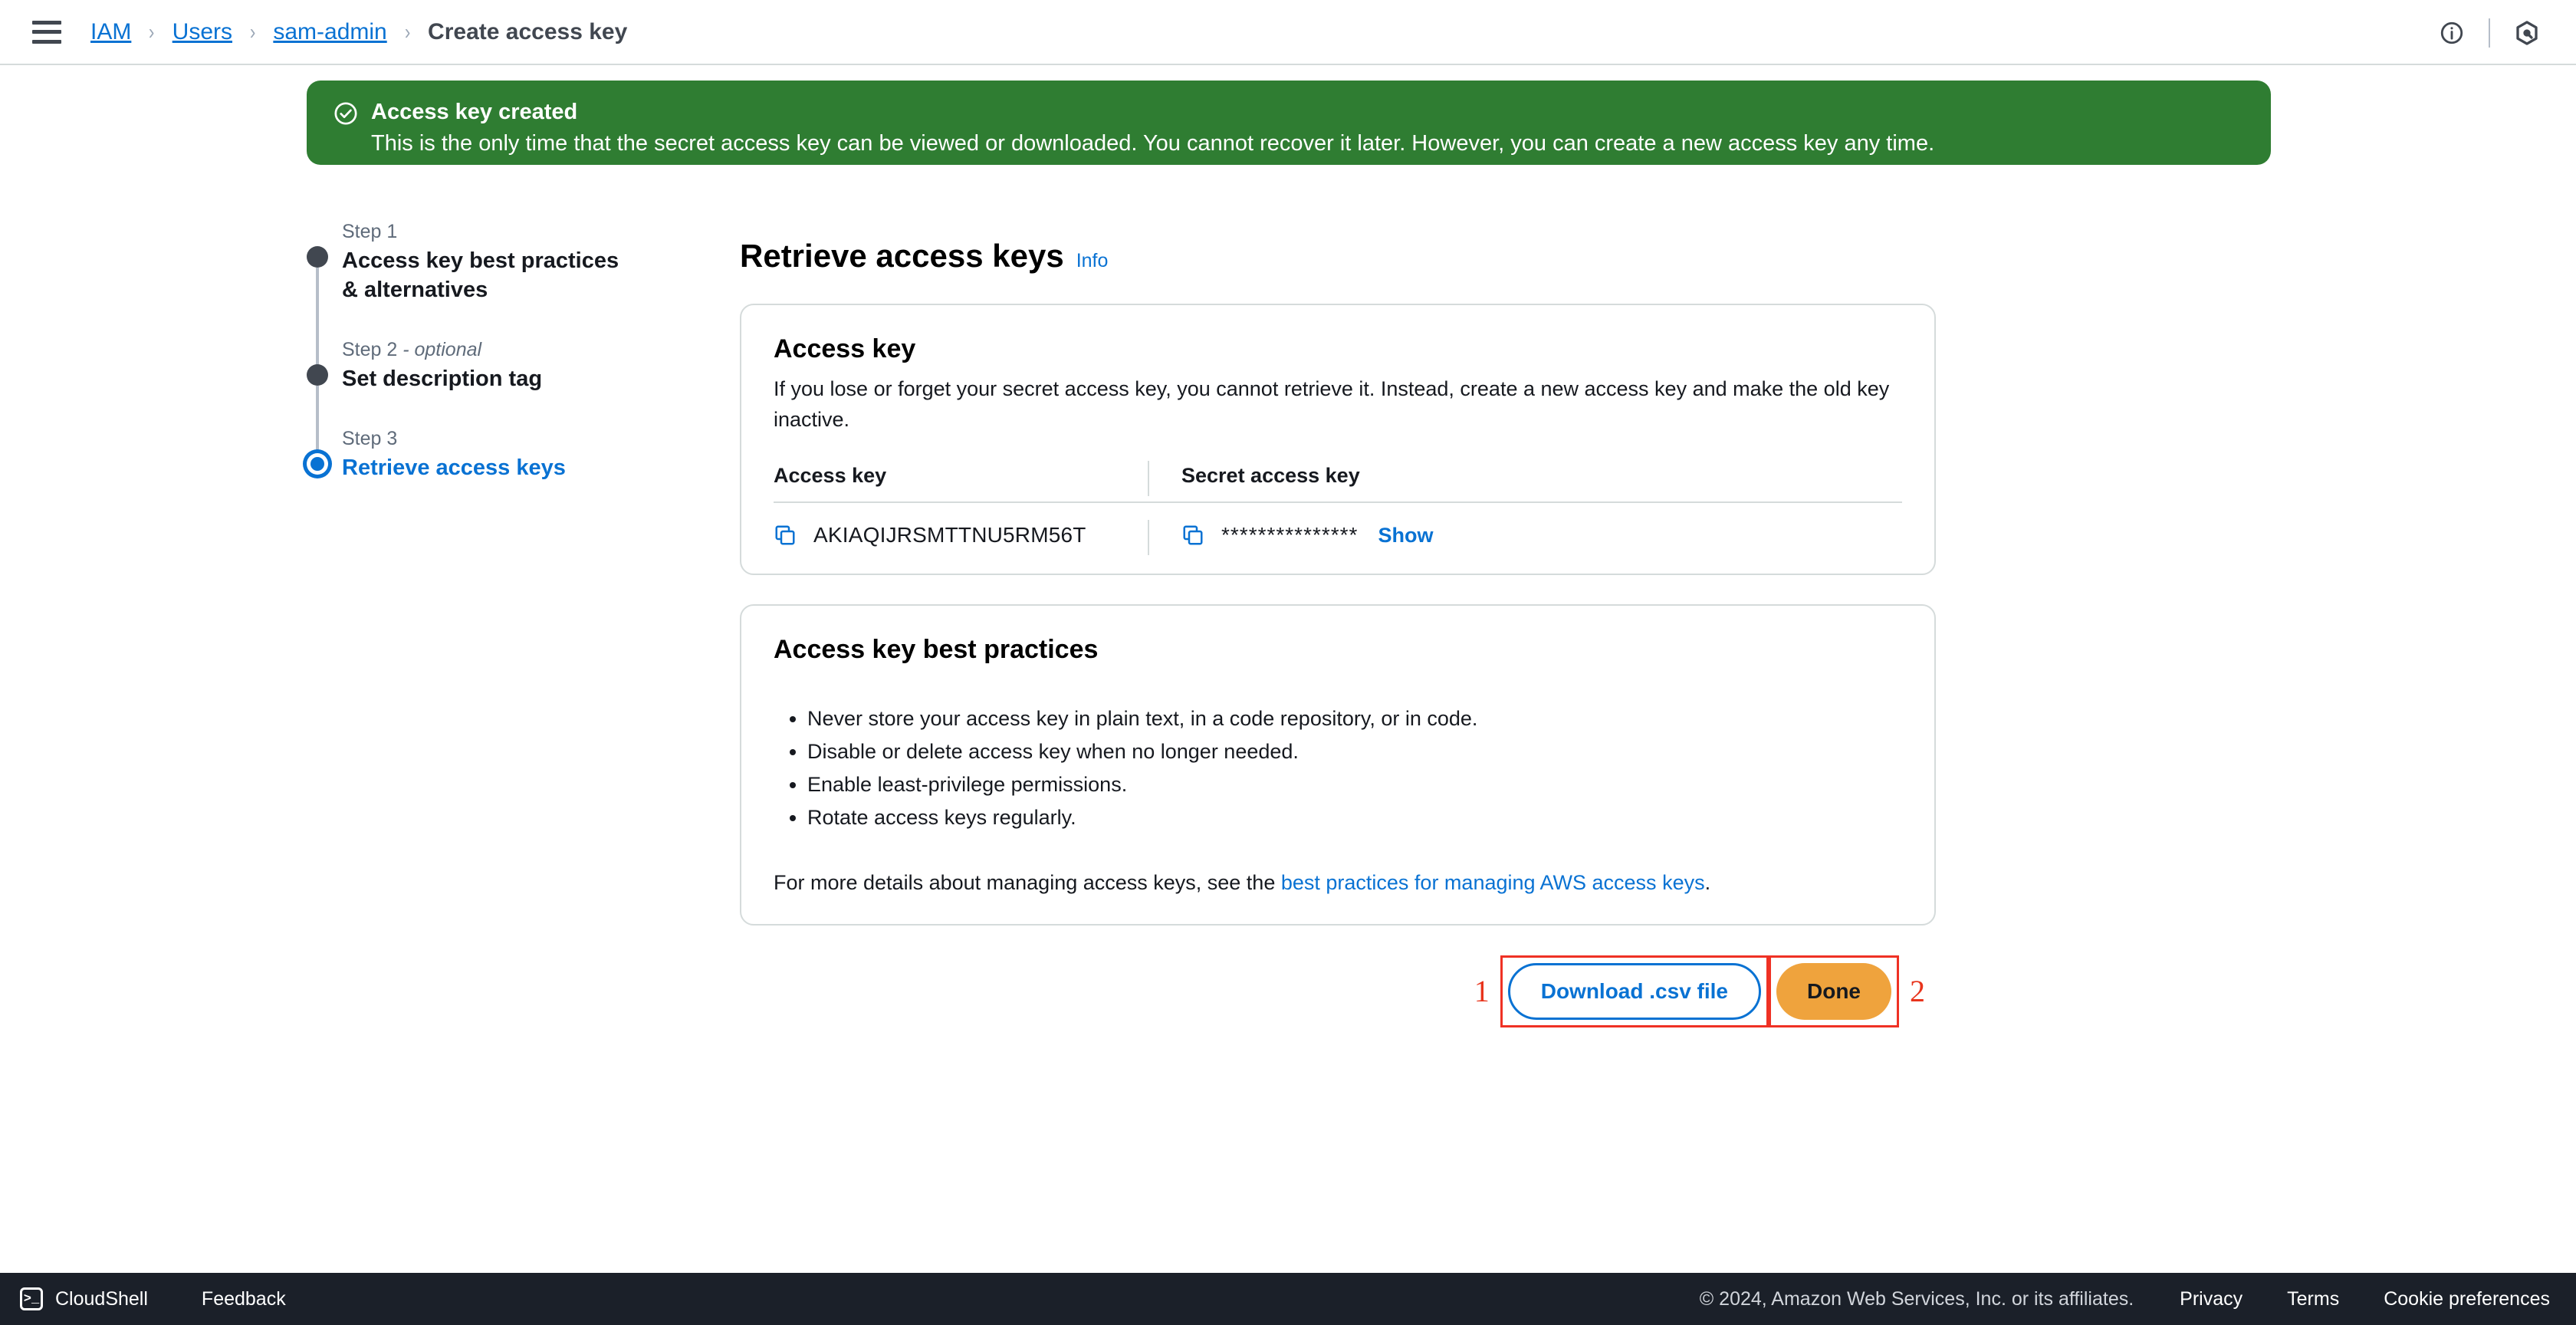  I want to click on step-marker-3-active, so click(317, 464).